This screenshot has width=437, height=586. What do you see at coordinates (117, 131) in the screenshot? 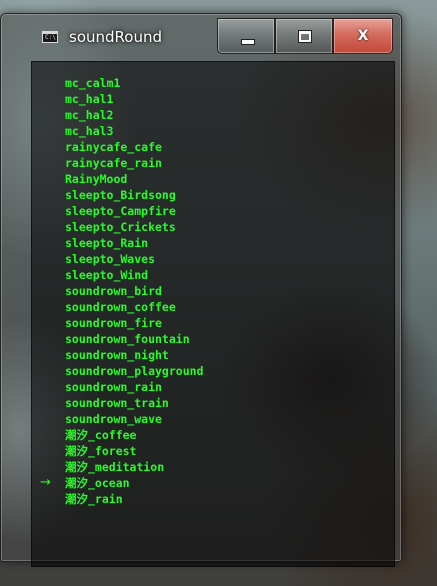
I see `list-item: mc_hal3` at bounding box center [117, 131].